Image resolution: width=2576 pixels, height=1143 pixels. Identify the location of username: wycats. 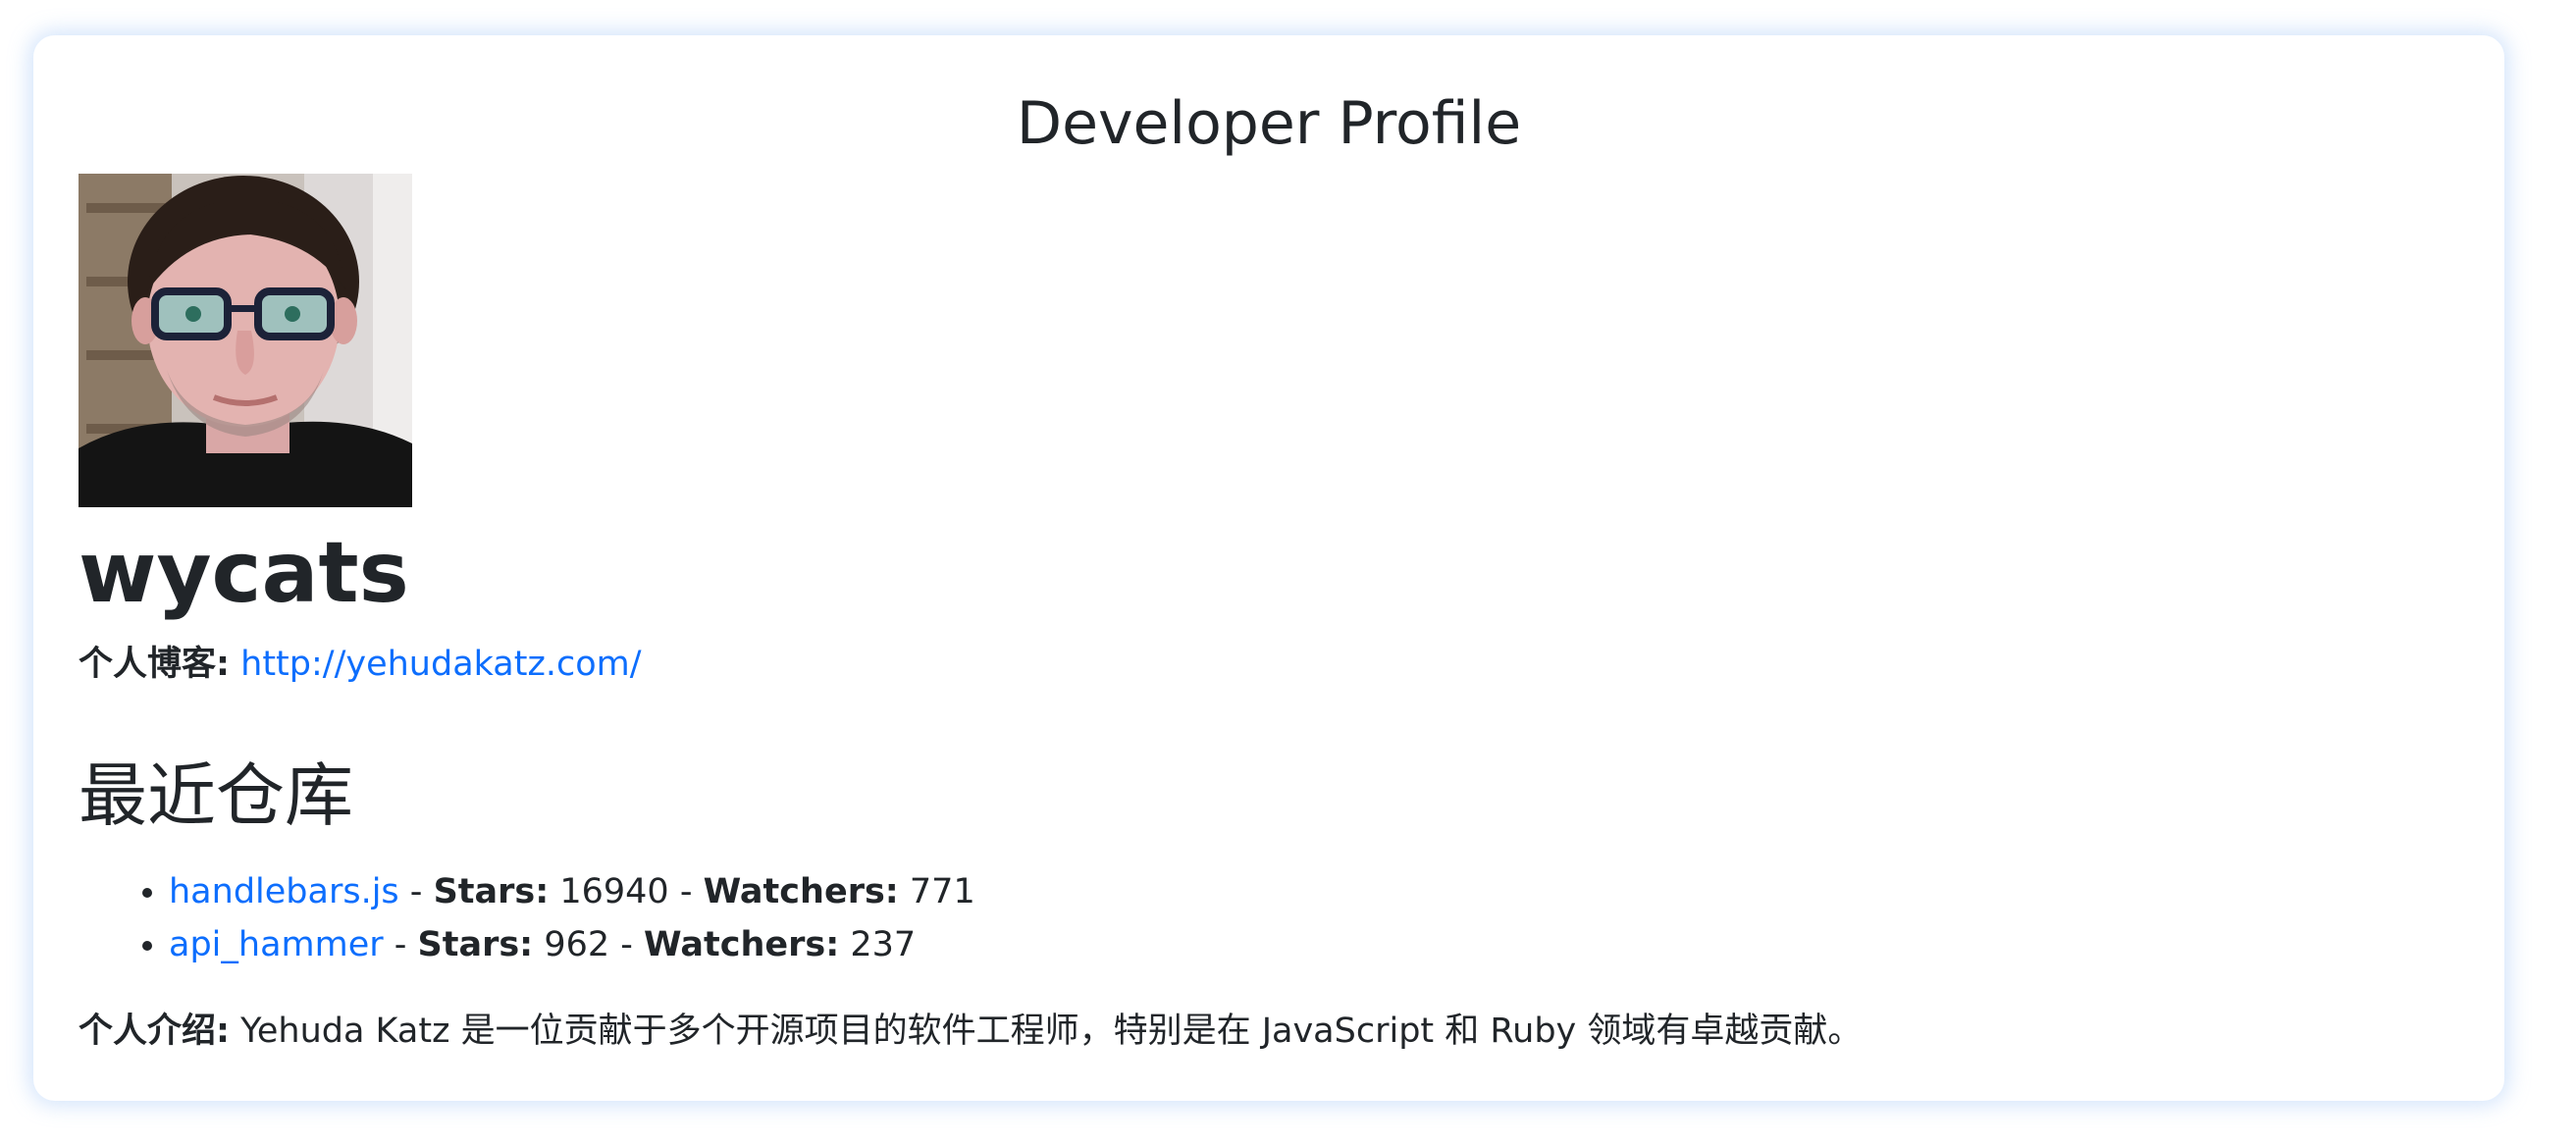
(244, 573).